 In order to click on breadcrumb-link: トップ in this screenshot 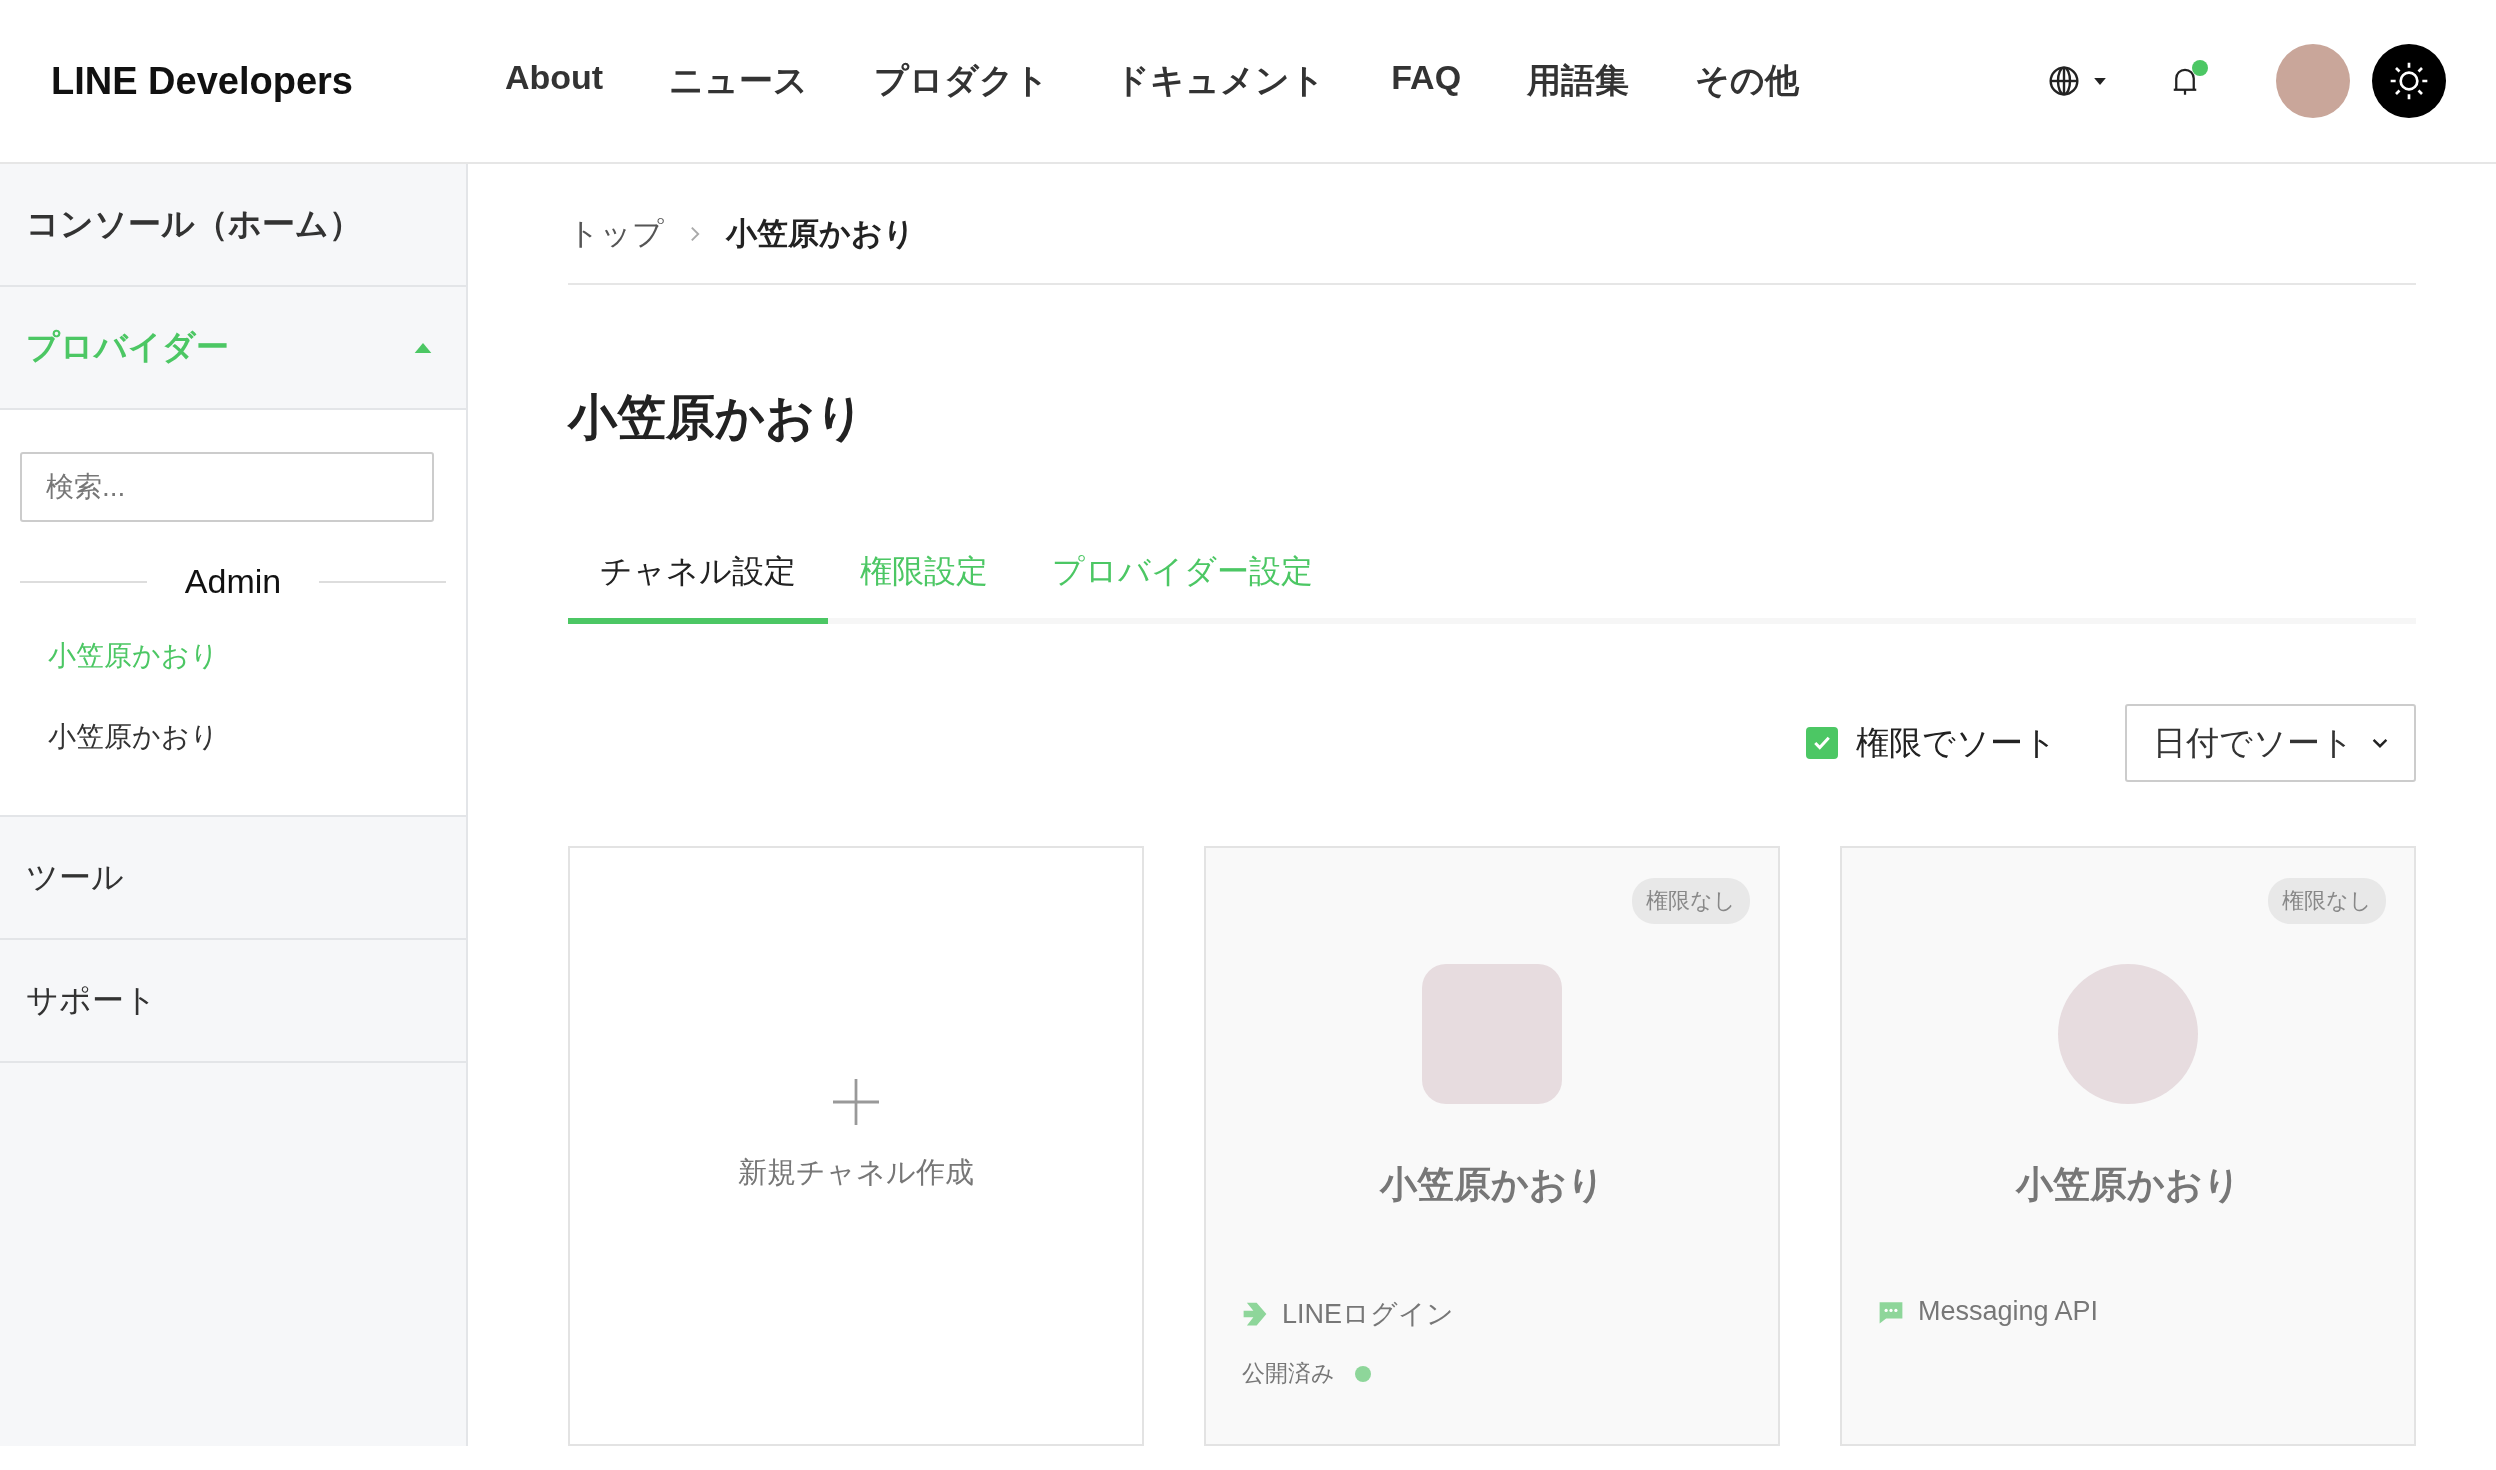, I will do `click(616, 233)`.